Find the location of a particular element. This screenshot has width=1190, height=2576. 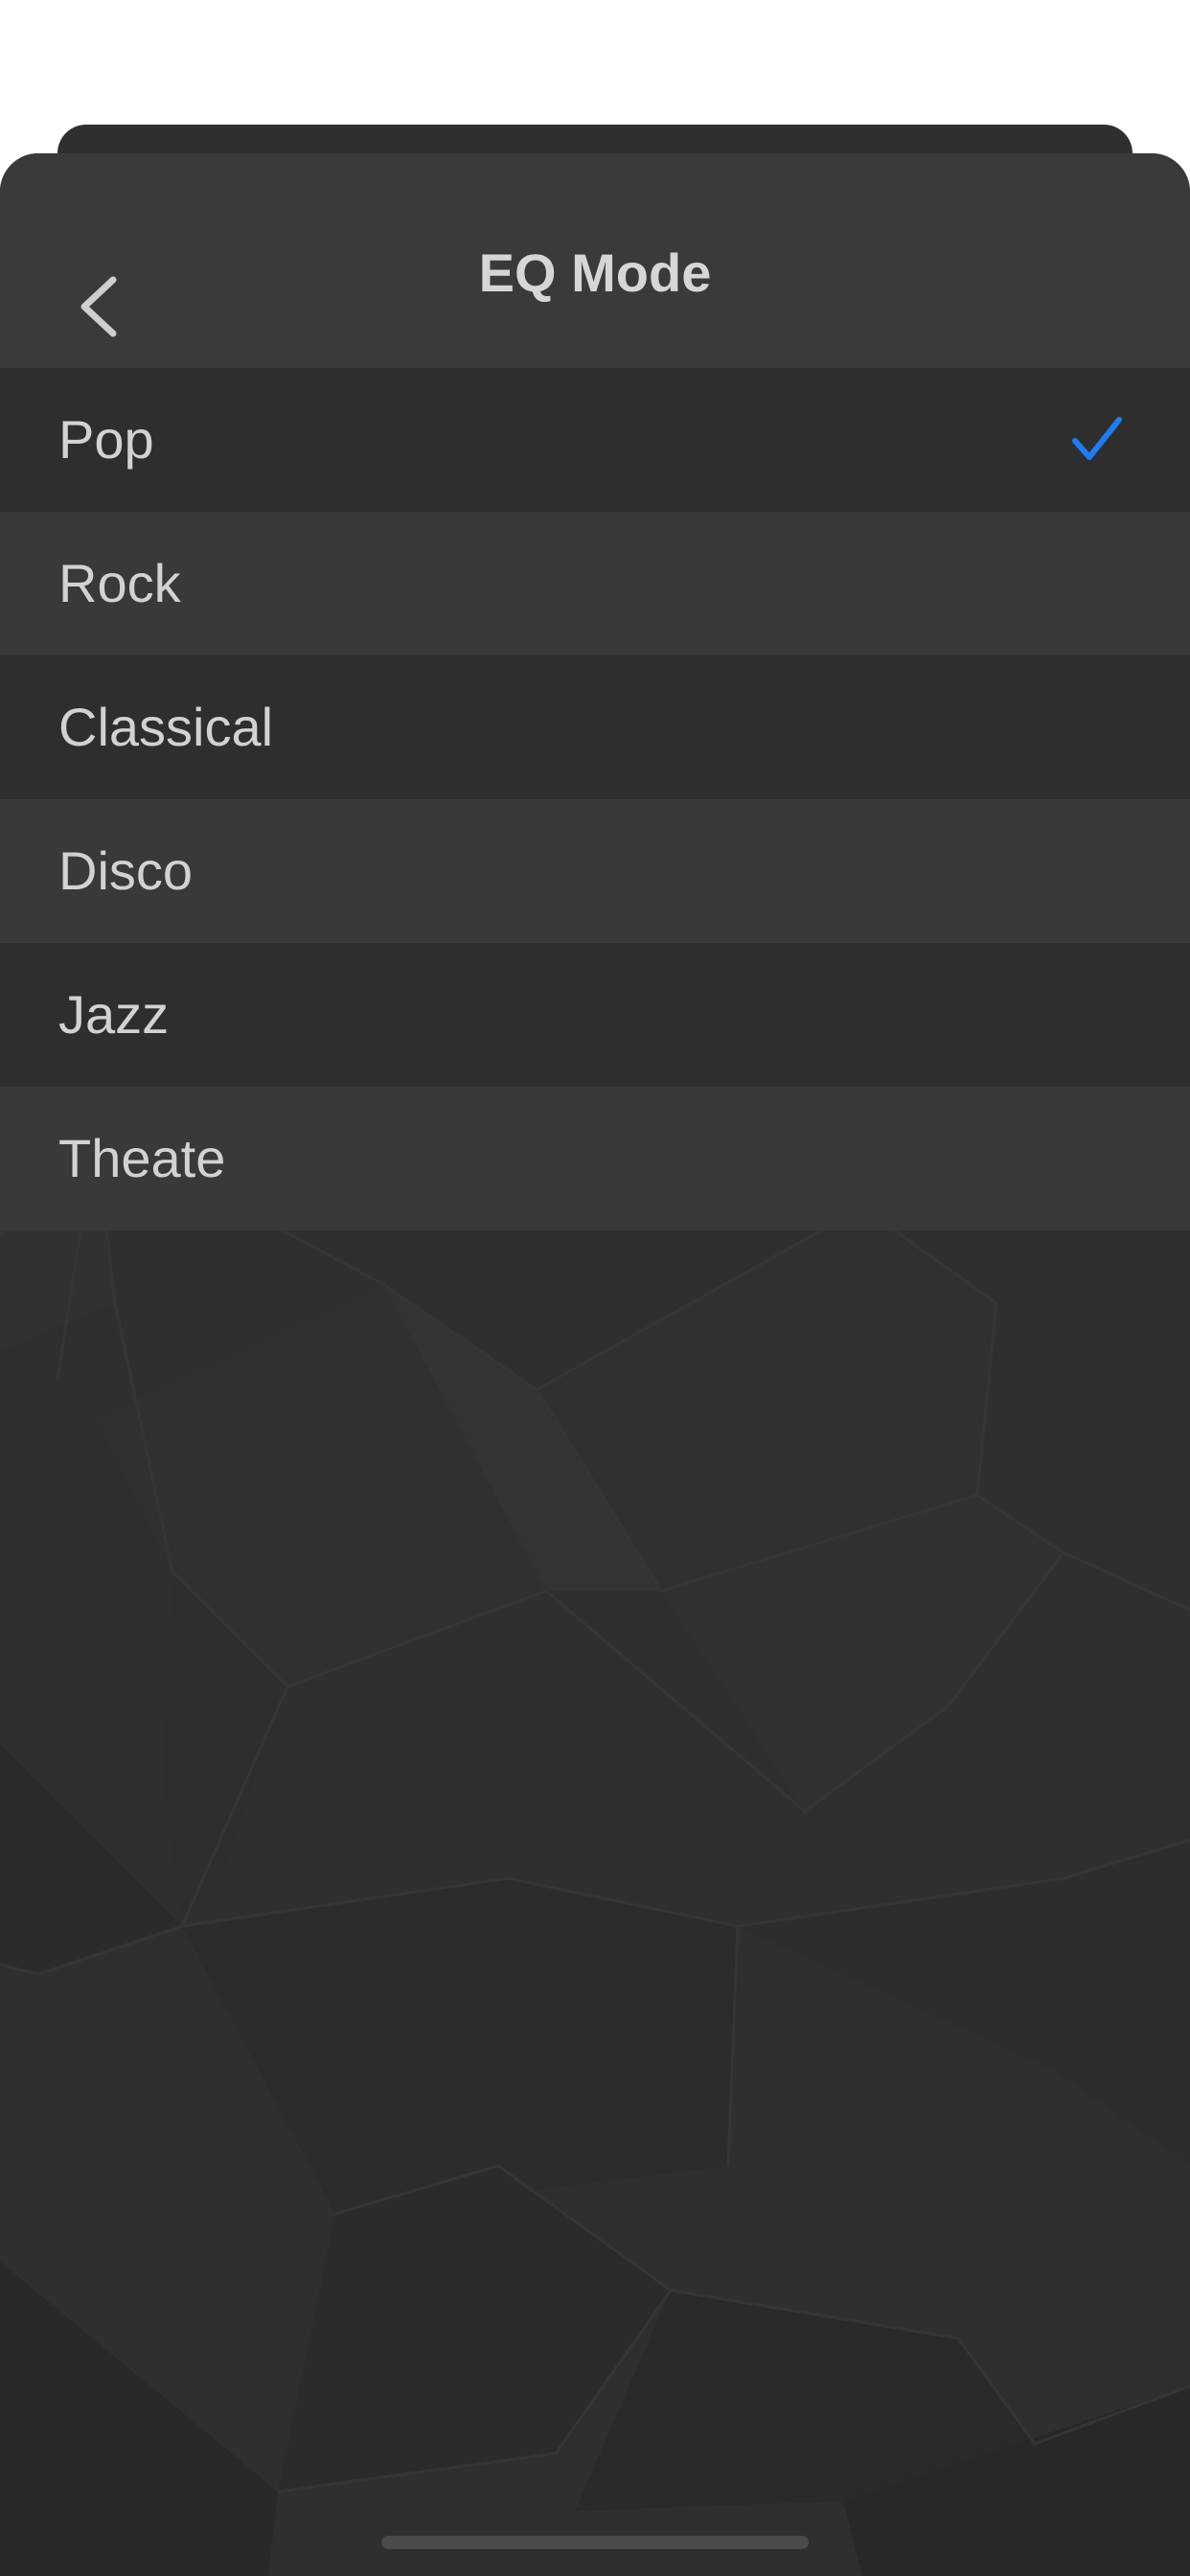

eq-mode-label: Disco is located at coordinates (126, 870).